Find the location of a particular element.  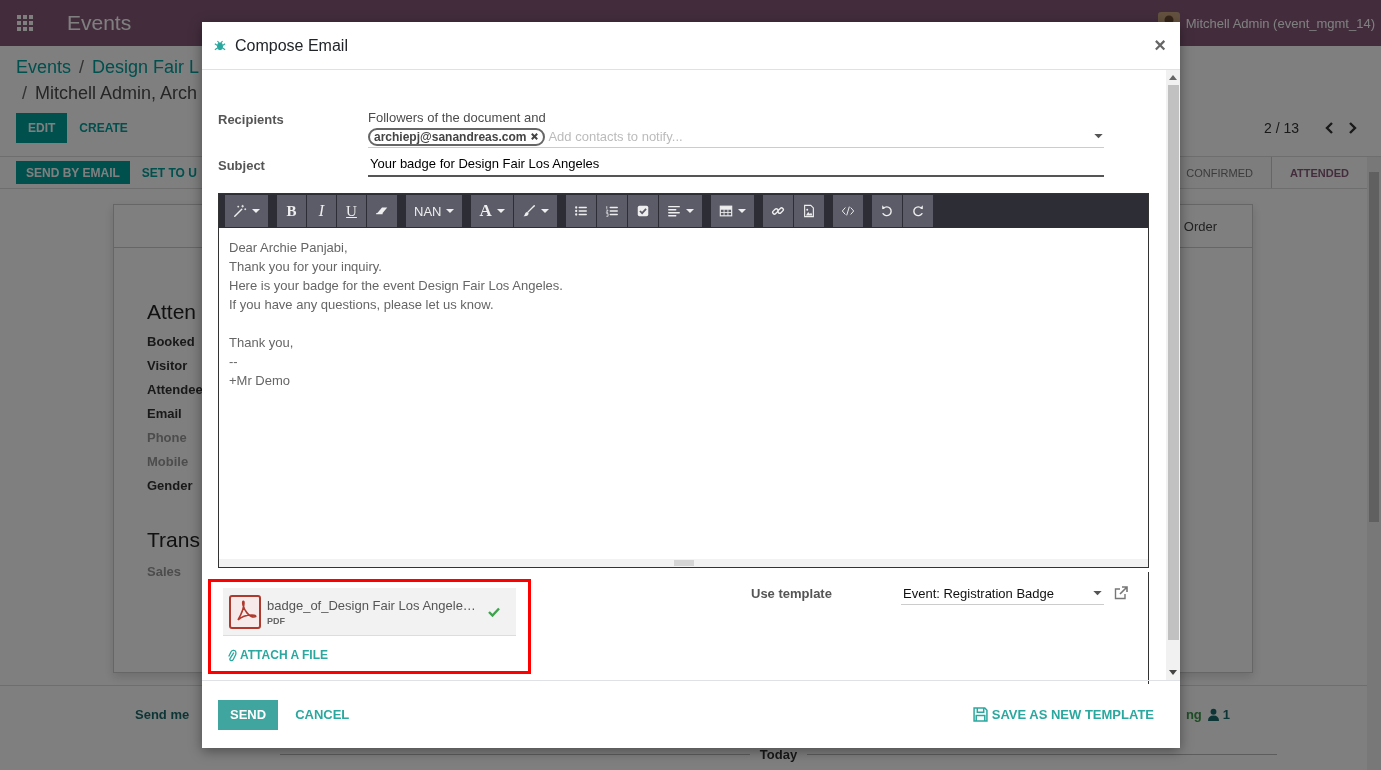

app-name: Events is located at coordinates (99, 23).